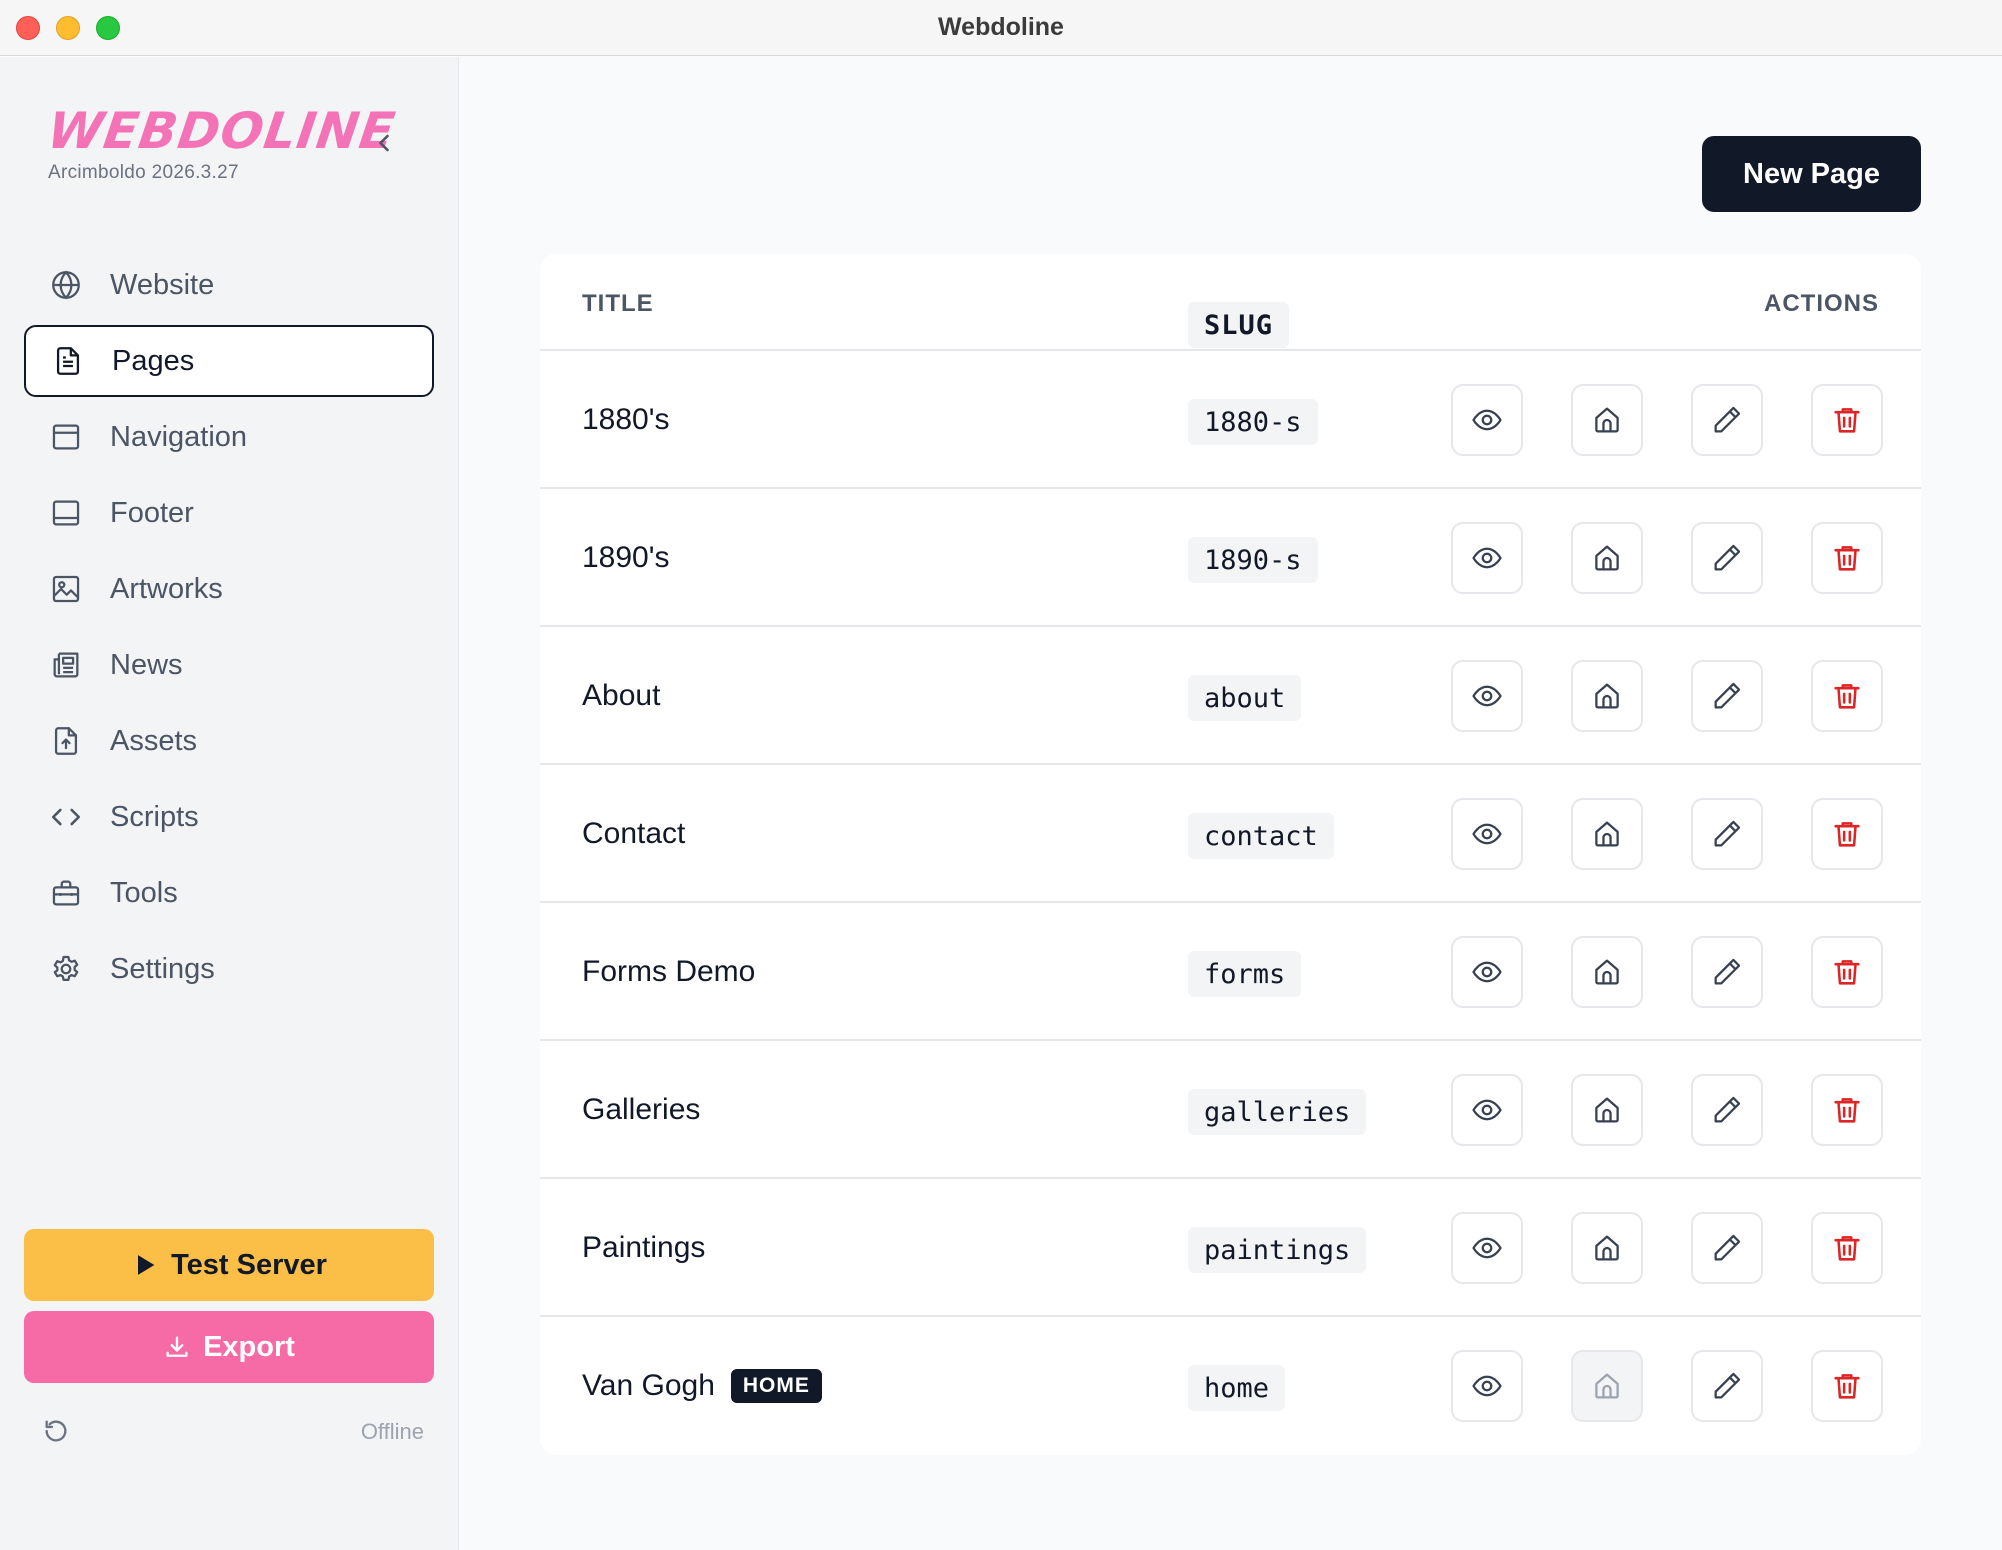 This screenshot has height=1550, width=2002. Describe the element at coordinates (1237, 1388) in the screenshot. I see `page-slug: home` at that location.